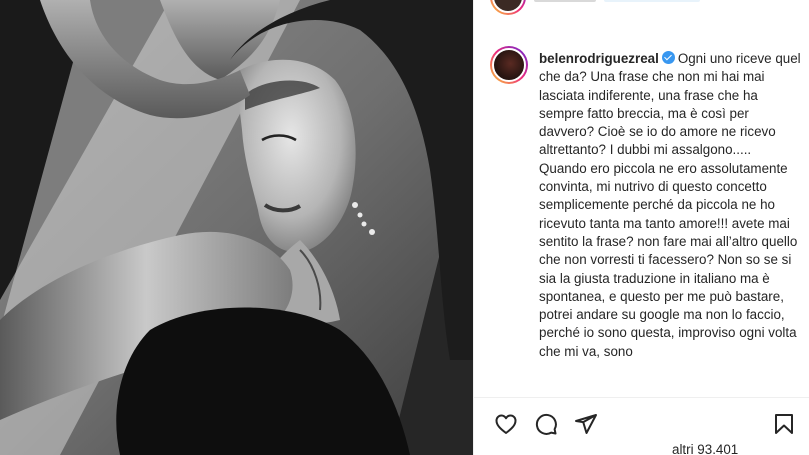 The image size is (809, 455). I want to click on verified-badge-icon, so click(668, 57).